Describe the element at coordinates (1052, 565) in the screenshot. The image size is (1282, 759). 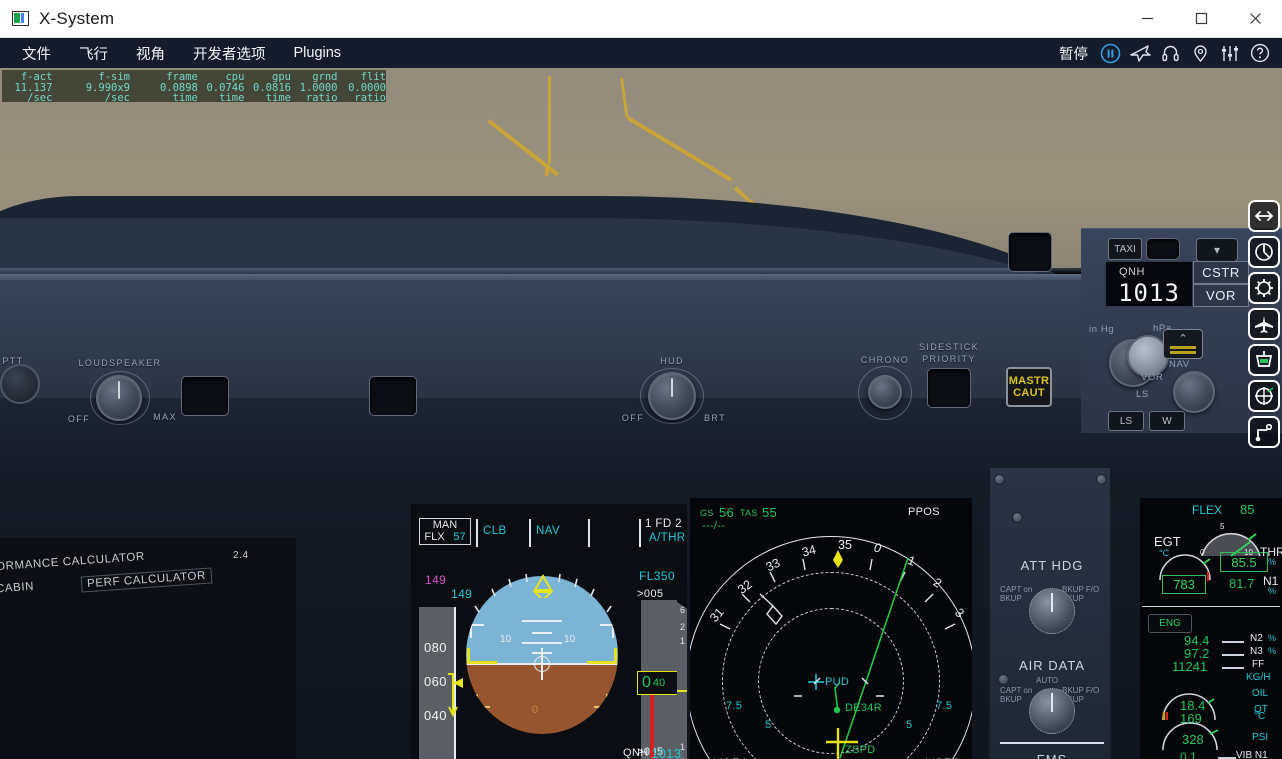
I see `att-hdg-title: ATT HDG` at that location.